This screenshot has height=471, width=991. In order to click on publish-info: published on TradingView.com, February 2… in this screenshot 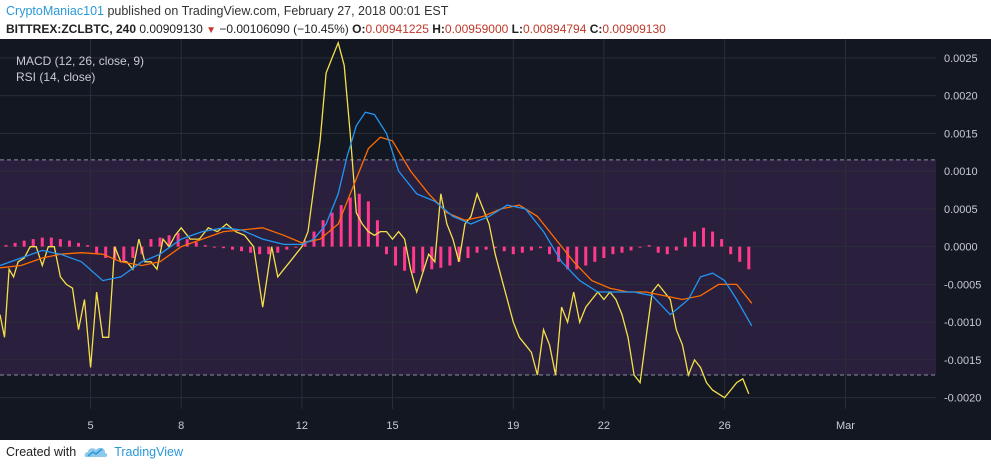, I will do `click(276, 11)`.